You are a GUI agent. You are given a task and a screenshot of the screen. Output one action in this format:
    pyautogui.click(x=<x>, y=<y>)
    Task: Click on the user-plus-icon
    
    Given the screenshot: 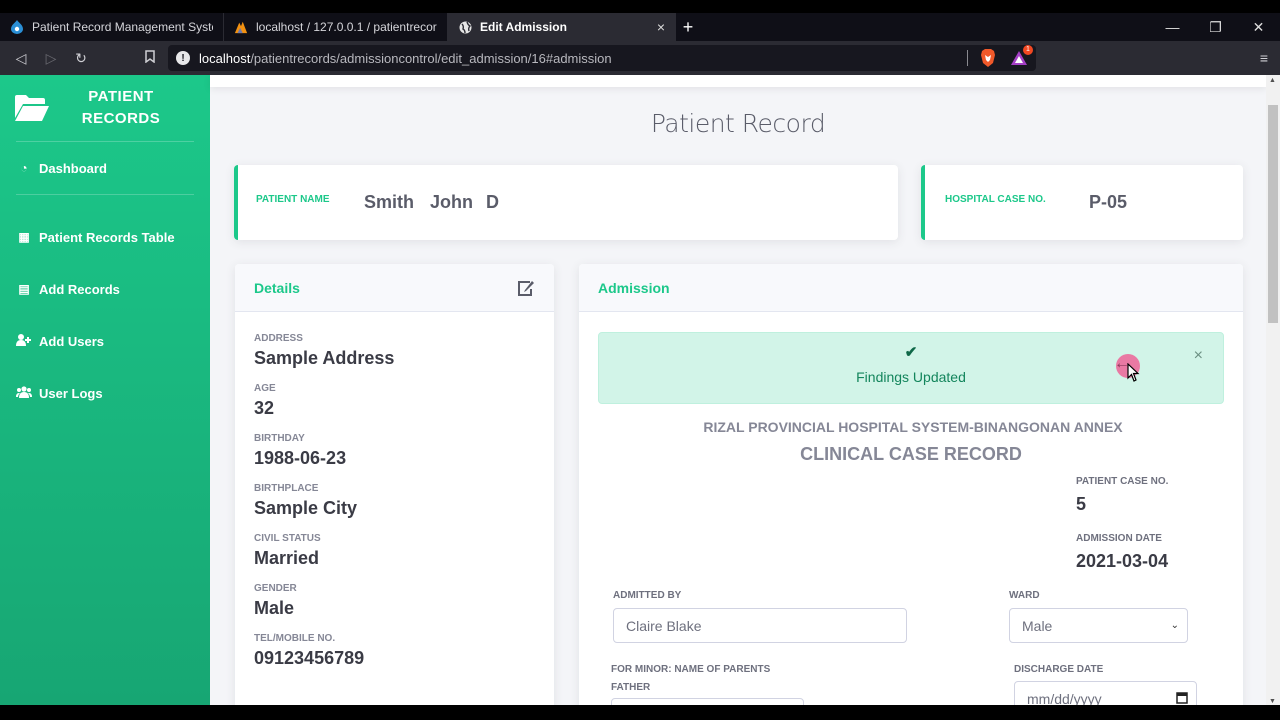 What is the action you would take?
    pyautogui.click(x=24, y=341)
    